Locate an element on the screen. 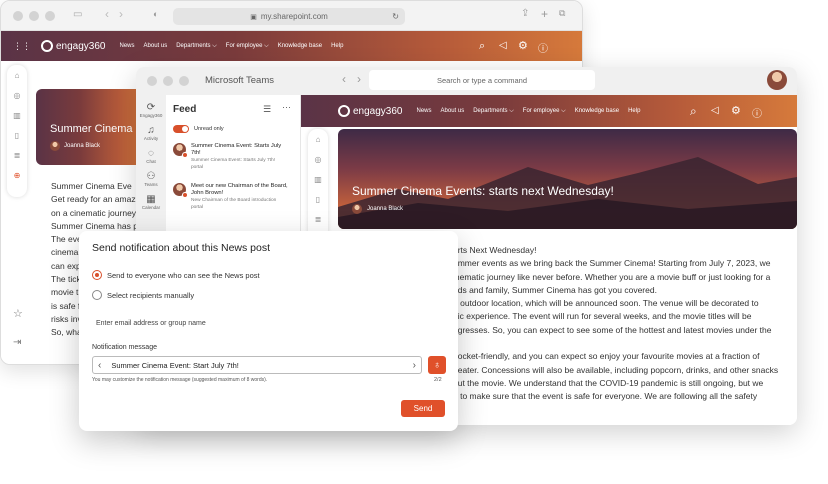 Image resolution: width=828 pixels, height=484 pixels. rail-calendar: ▦ Calendar is located at coordinates (151, 202).